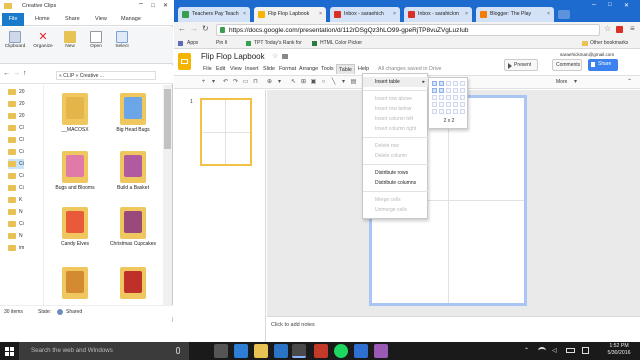 Image resolution: width=640 pixels, height=360 pixels. Describe the element at coordinates (396, 173) in the screenshot. I see `distribute-rows-item: Distribute rows` at that location.